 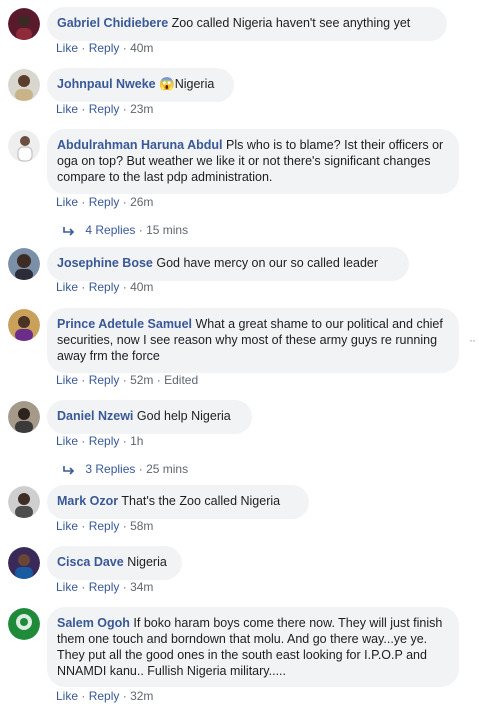 What do you see at coordinates (95, 416) in the screenshot?
I see `commenter-name: Daniel Nzewi` at bounding box center [95, 416].